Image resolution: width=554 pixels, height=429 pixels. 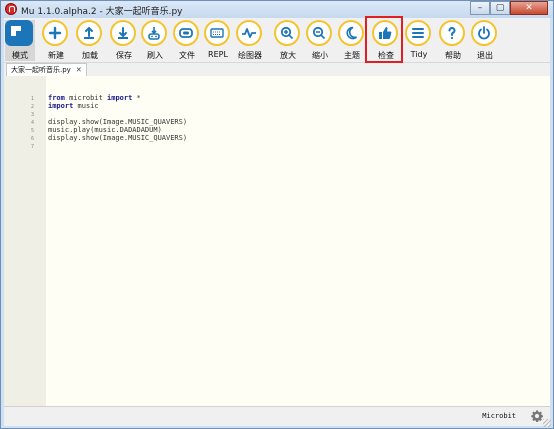 I want to click on files-button-circle, so click(x=186, y=33).